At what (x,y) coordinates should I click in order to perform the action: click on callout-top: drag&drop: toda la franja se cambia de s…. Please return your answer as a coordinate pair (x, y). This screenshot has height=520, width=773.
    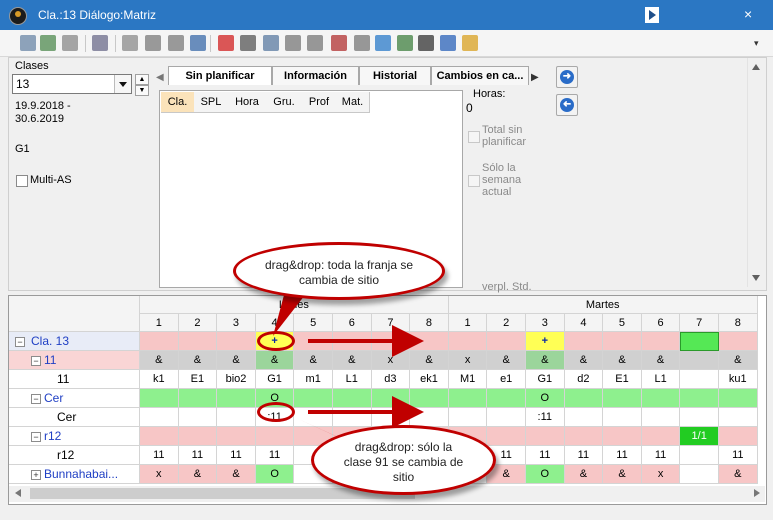
    Looking at the image, I should click on (339, 271).